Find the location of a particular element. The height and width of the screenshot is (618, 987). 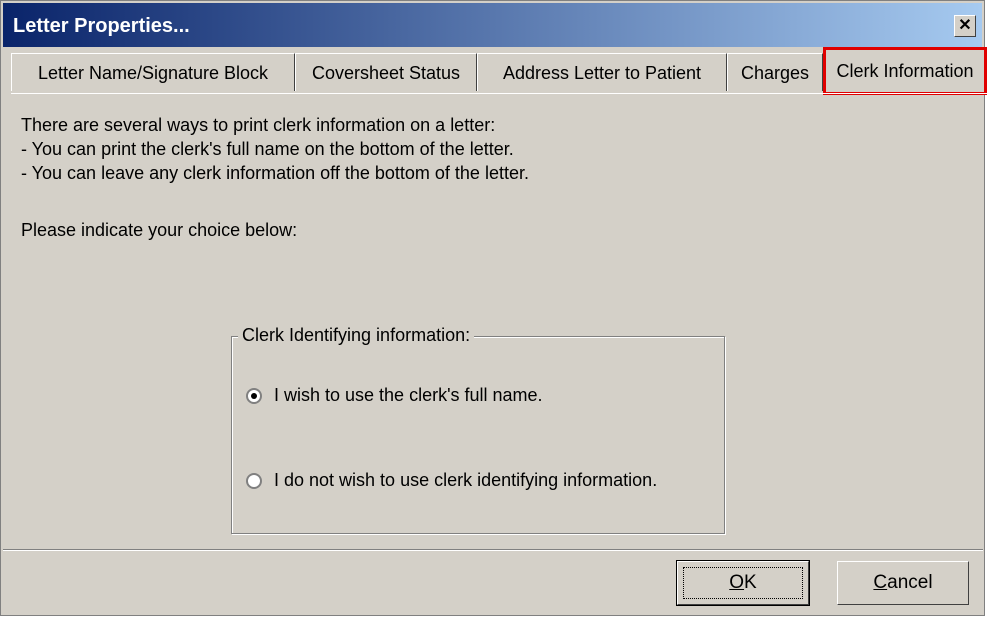

choice-prompt: Please indicate your choice below: is located at coordinates (159, 230).